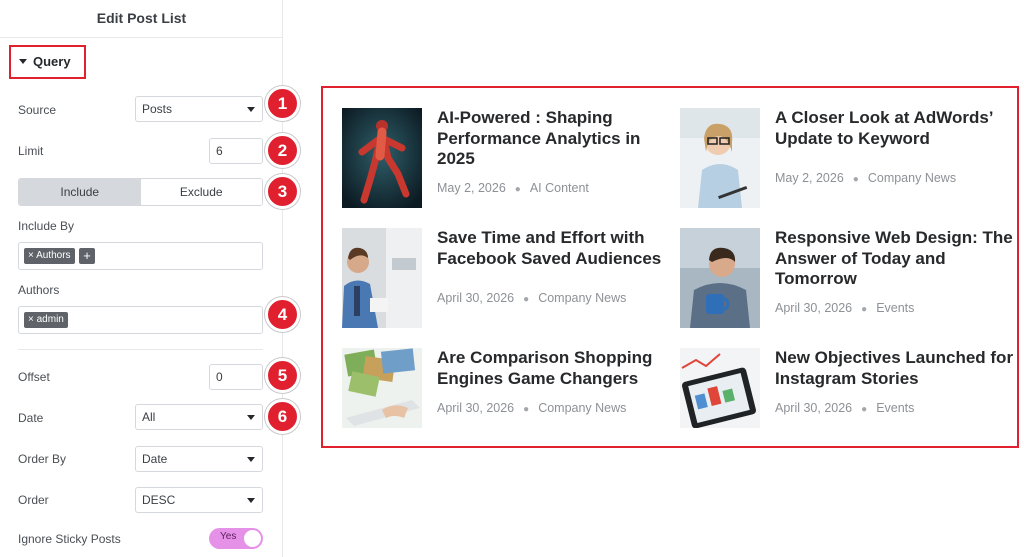  I want to click on limit-input: 6, so click(236, 151).